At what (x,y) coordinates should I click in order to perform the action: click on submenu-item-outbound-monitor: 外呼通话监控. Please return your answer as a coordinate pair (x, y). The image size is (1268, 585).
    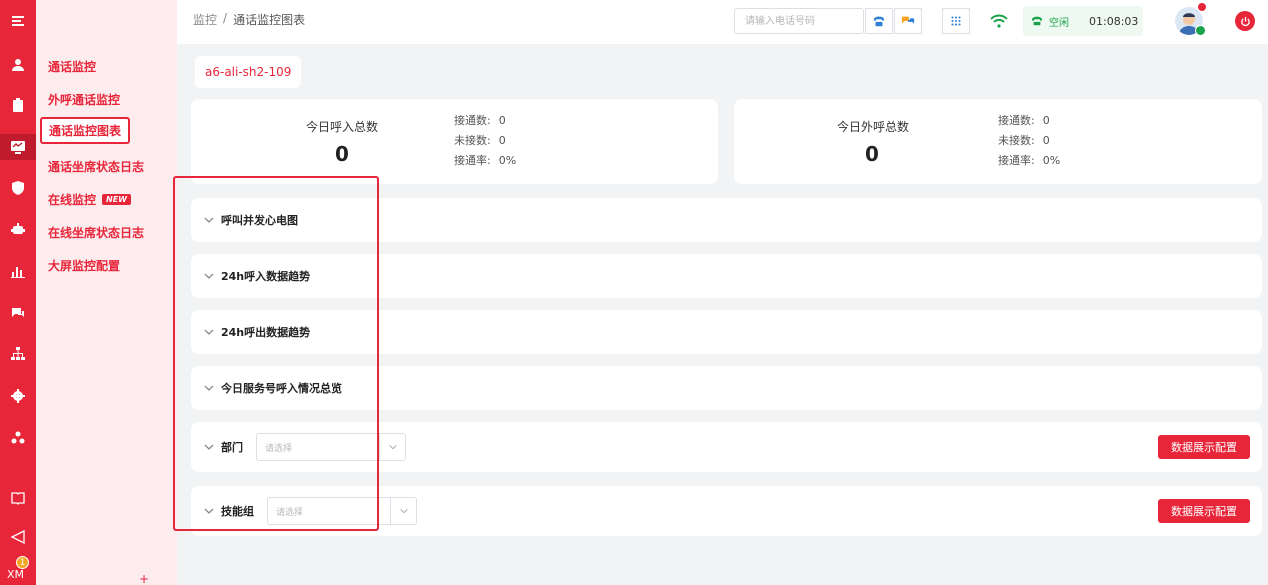
    Looking at the image, I should click on (84, 99).